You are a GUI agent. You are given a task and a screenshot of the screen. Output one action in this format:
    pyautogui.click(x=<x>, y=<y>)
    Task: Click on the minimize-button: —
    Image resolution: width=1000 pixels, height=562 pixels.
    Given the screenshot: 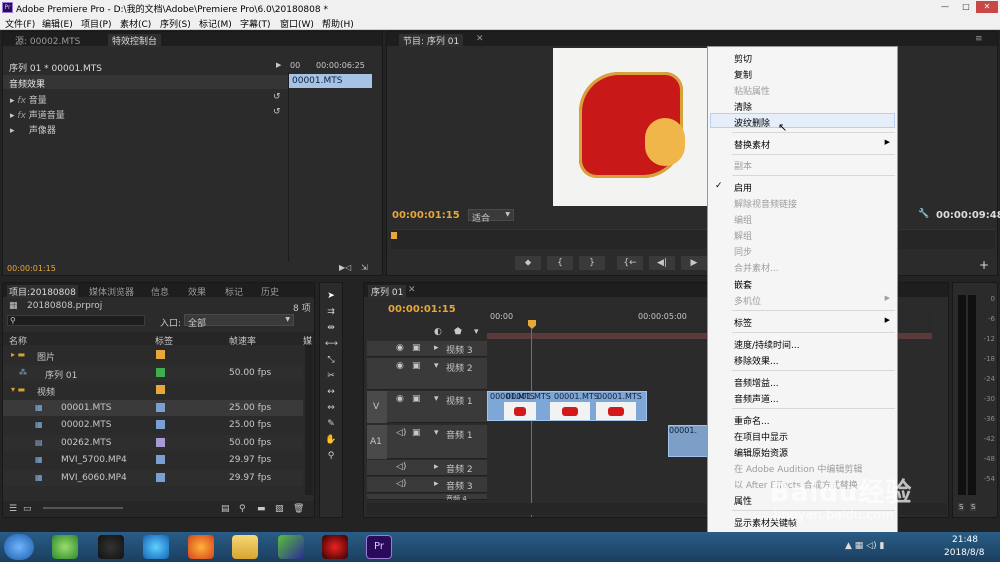 What is the action you would take?
    pyautogui.click(x=945, y=7)
    